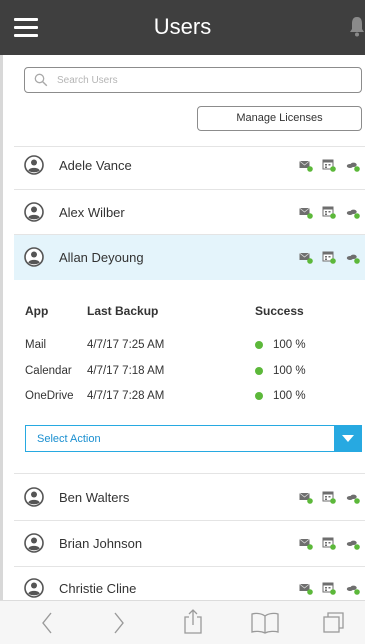 This screenshot has height=644, width=365. Describe the element at coordinates (1, 327) in the screenshot. I see `left-scroll-rule` at that location.